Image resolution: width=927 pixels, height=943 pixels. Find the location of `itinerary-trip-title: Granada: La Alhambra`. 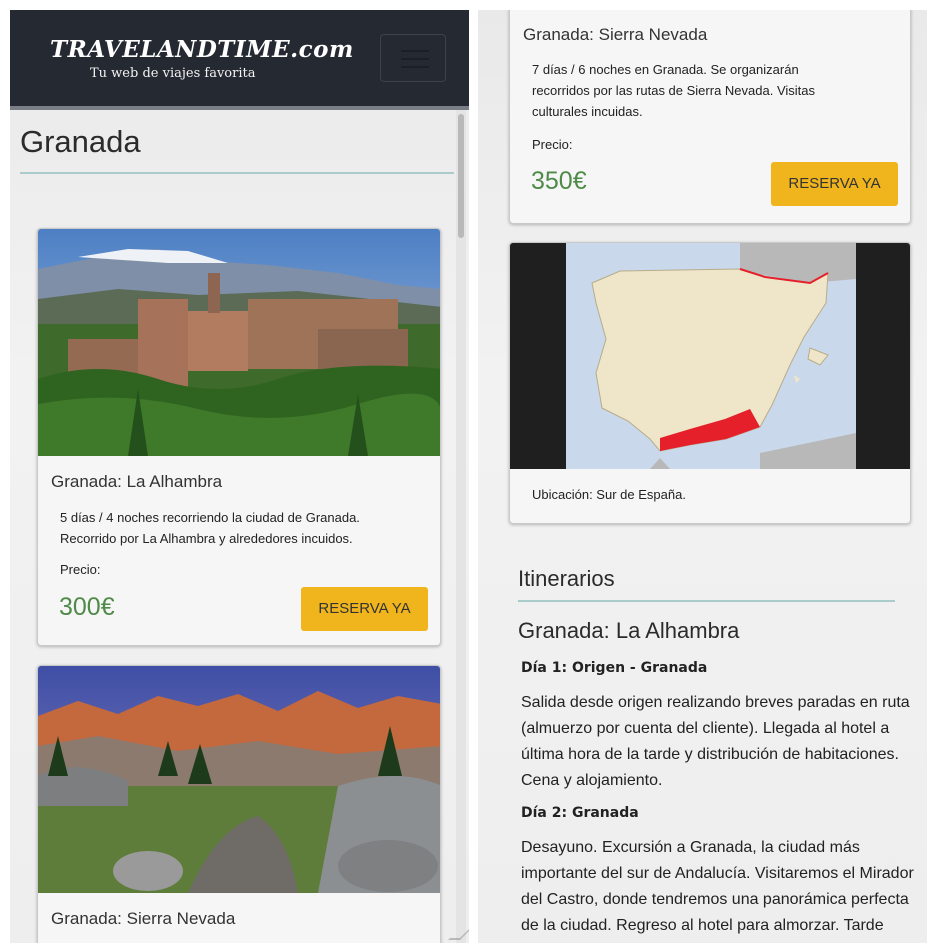

itinerary-trip-title: Granada: La Alhambra is located at coordinates (629, 630).